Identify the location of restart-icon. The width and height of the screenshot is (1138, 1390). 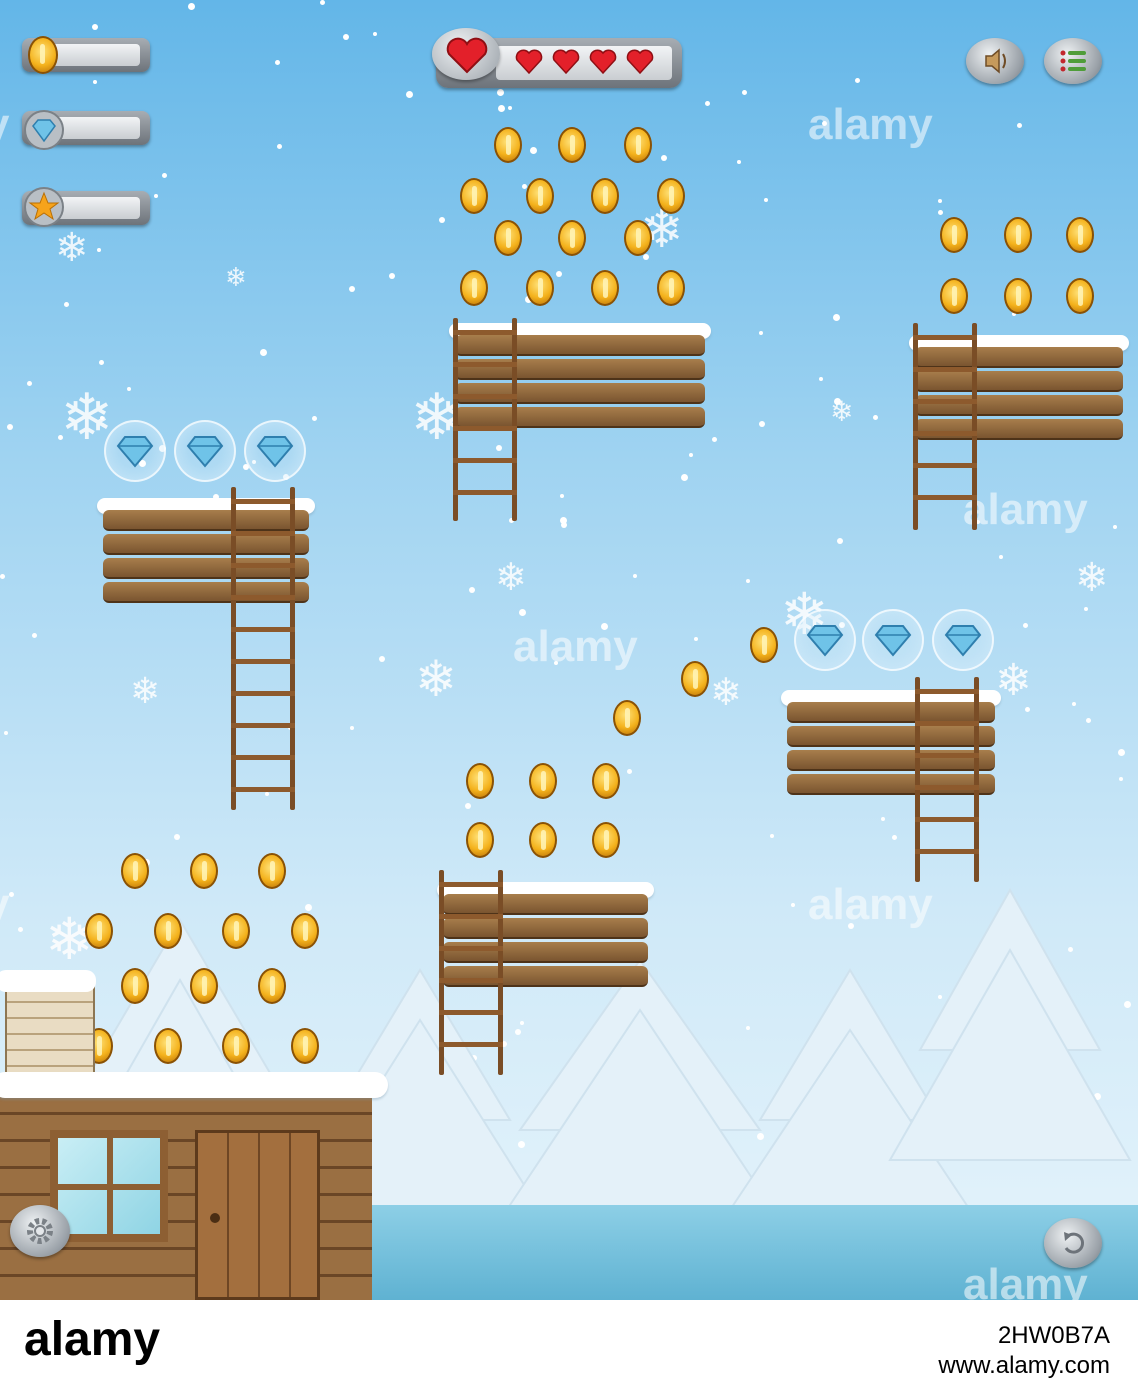
(1074, 1243).